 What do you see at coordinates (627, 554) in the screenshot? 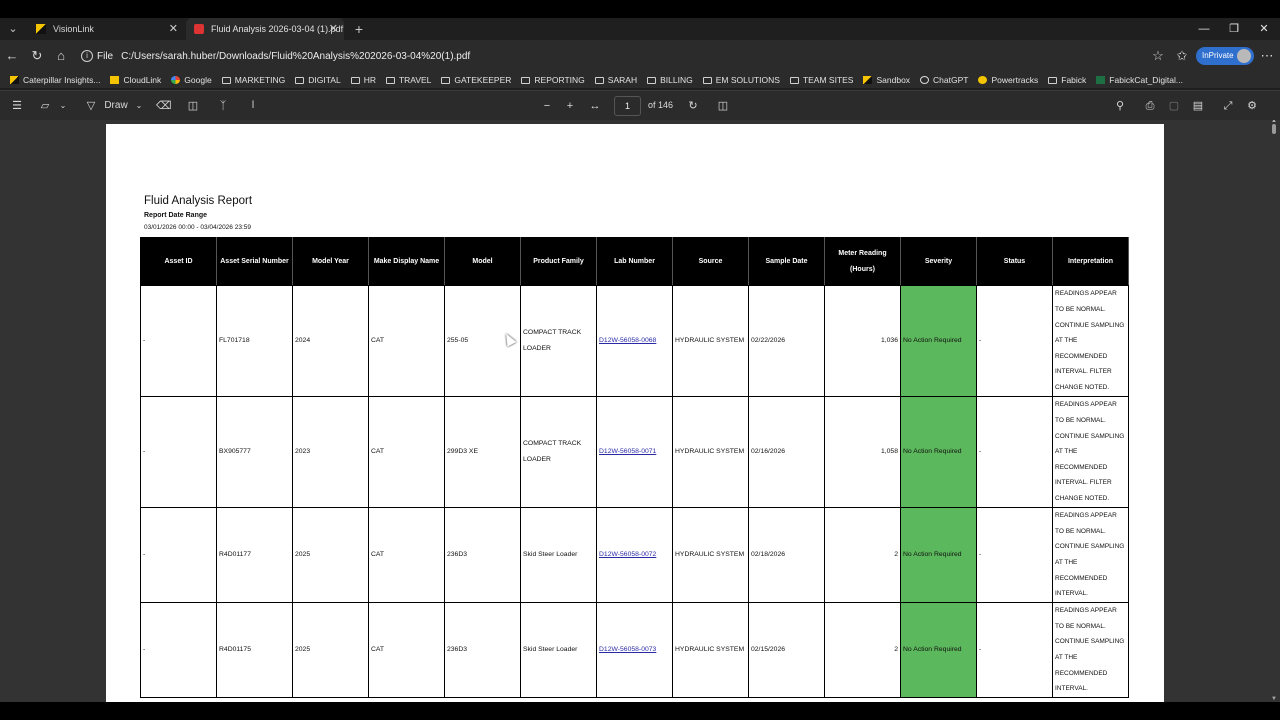
I see `lab-number-link: D12W-56058-0072` at bounding box center [627, 554].